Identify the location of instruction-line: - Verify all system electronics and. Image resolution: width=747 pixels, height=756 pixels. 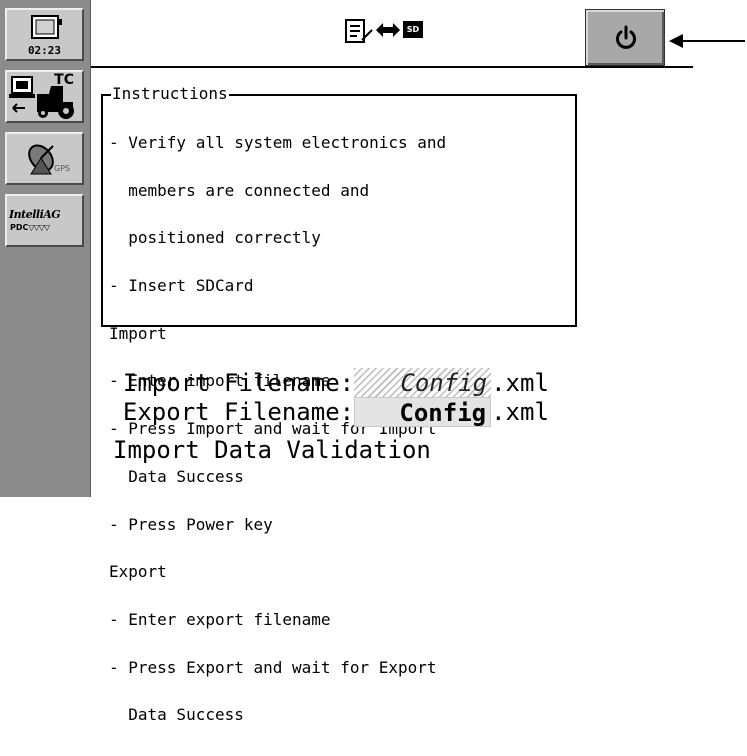
(278, 142).